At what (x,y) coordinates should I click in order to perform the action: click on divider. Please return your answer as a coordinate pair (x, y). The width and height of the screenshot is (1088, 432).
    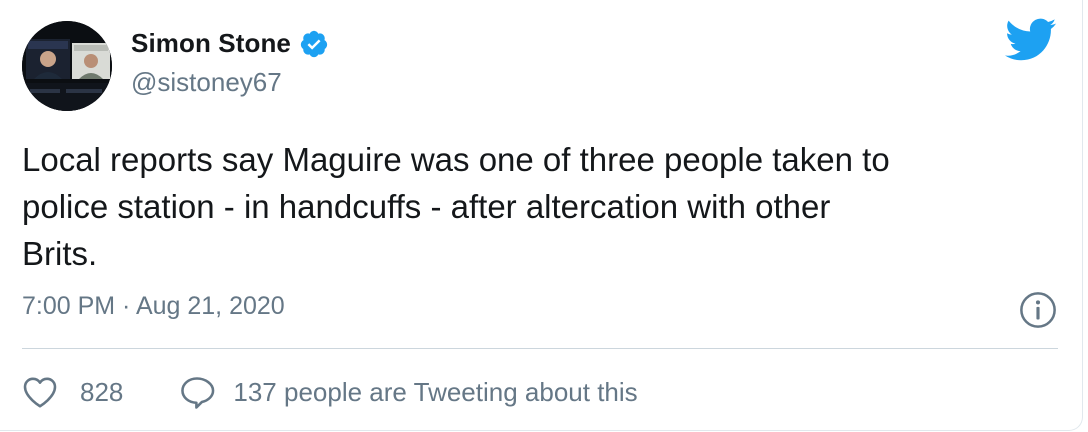
    Looking at the image, I should click on (540, 348).